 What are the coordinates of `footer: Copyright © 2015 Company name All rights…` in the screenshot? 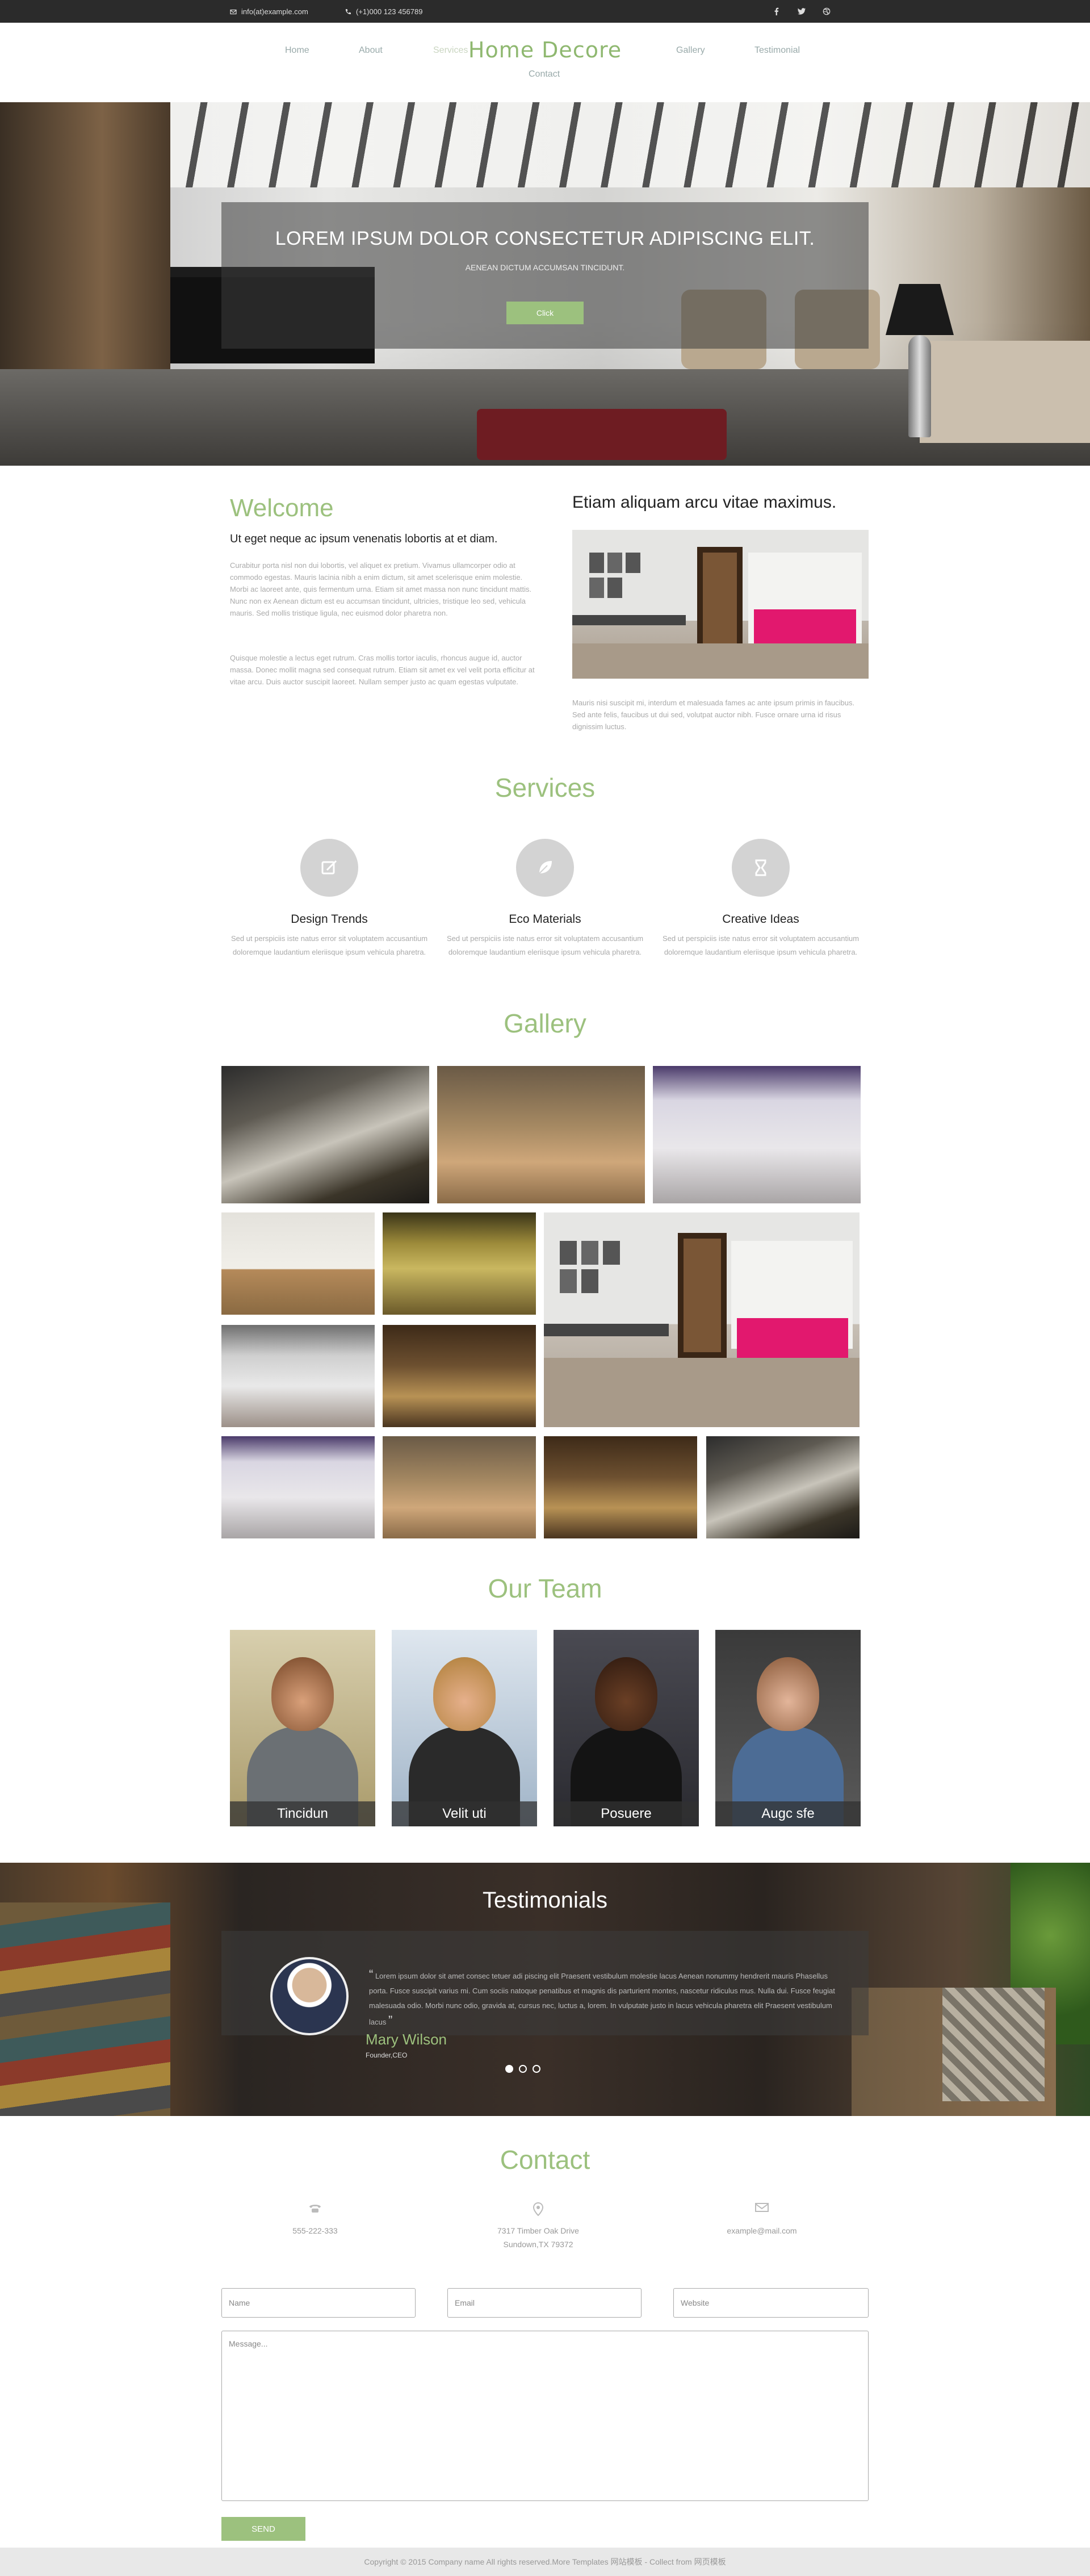 It's located at (545, 2562).